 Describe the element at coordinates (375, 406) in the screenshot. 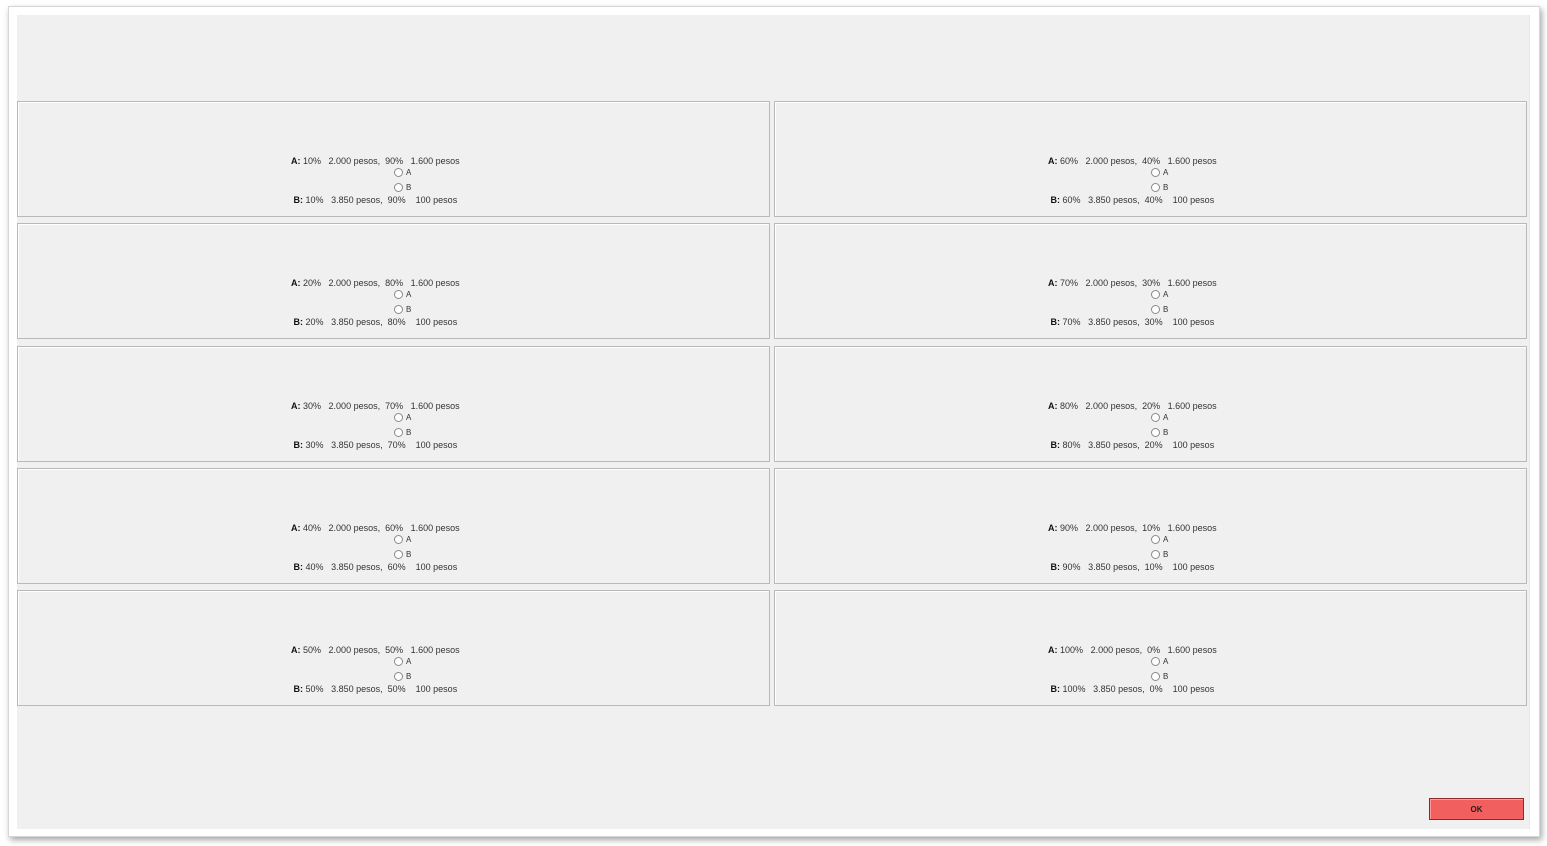

I see `option-a-line: A: 30% 2.000 pesos, 70% 1.600 pesos` at that location.